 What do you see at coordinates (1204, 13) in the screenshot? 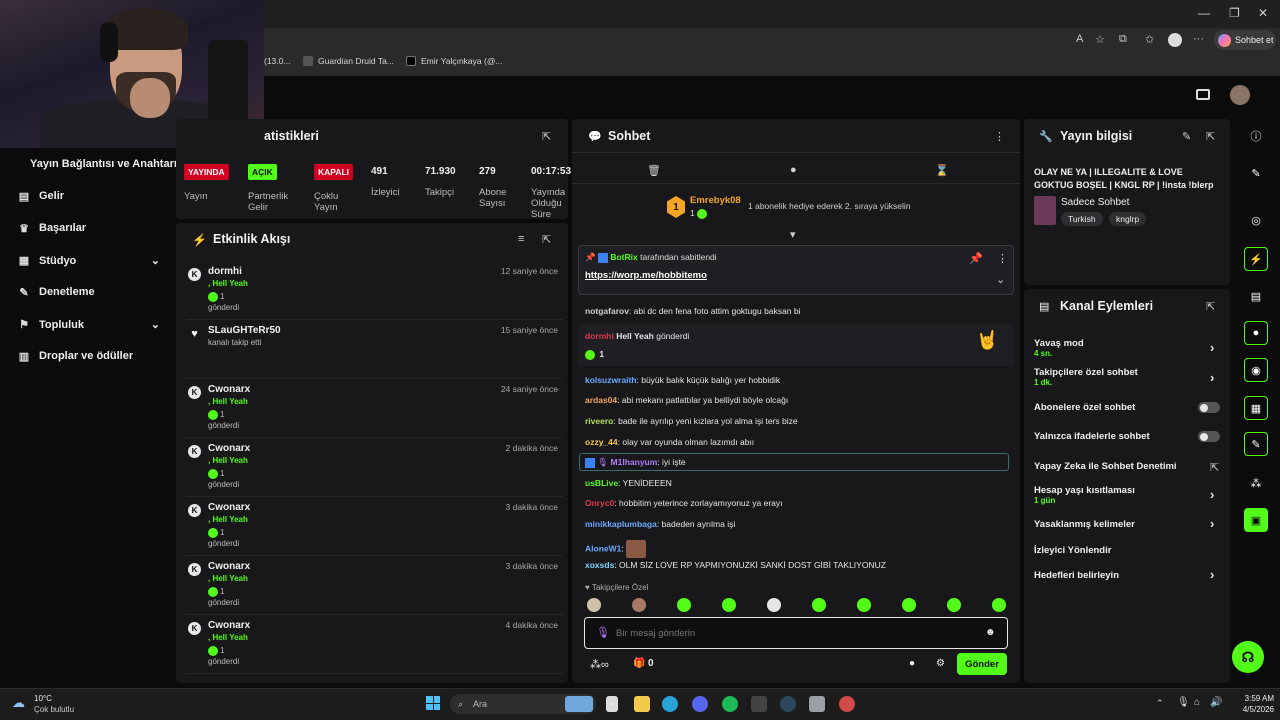
I see `minimize-icon: —` at bounding box center [1204, 13].